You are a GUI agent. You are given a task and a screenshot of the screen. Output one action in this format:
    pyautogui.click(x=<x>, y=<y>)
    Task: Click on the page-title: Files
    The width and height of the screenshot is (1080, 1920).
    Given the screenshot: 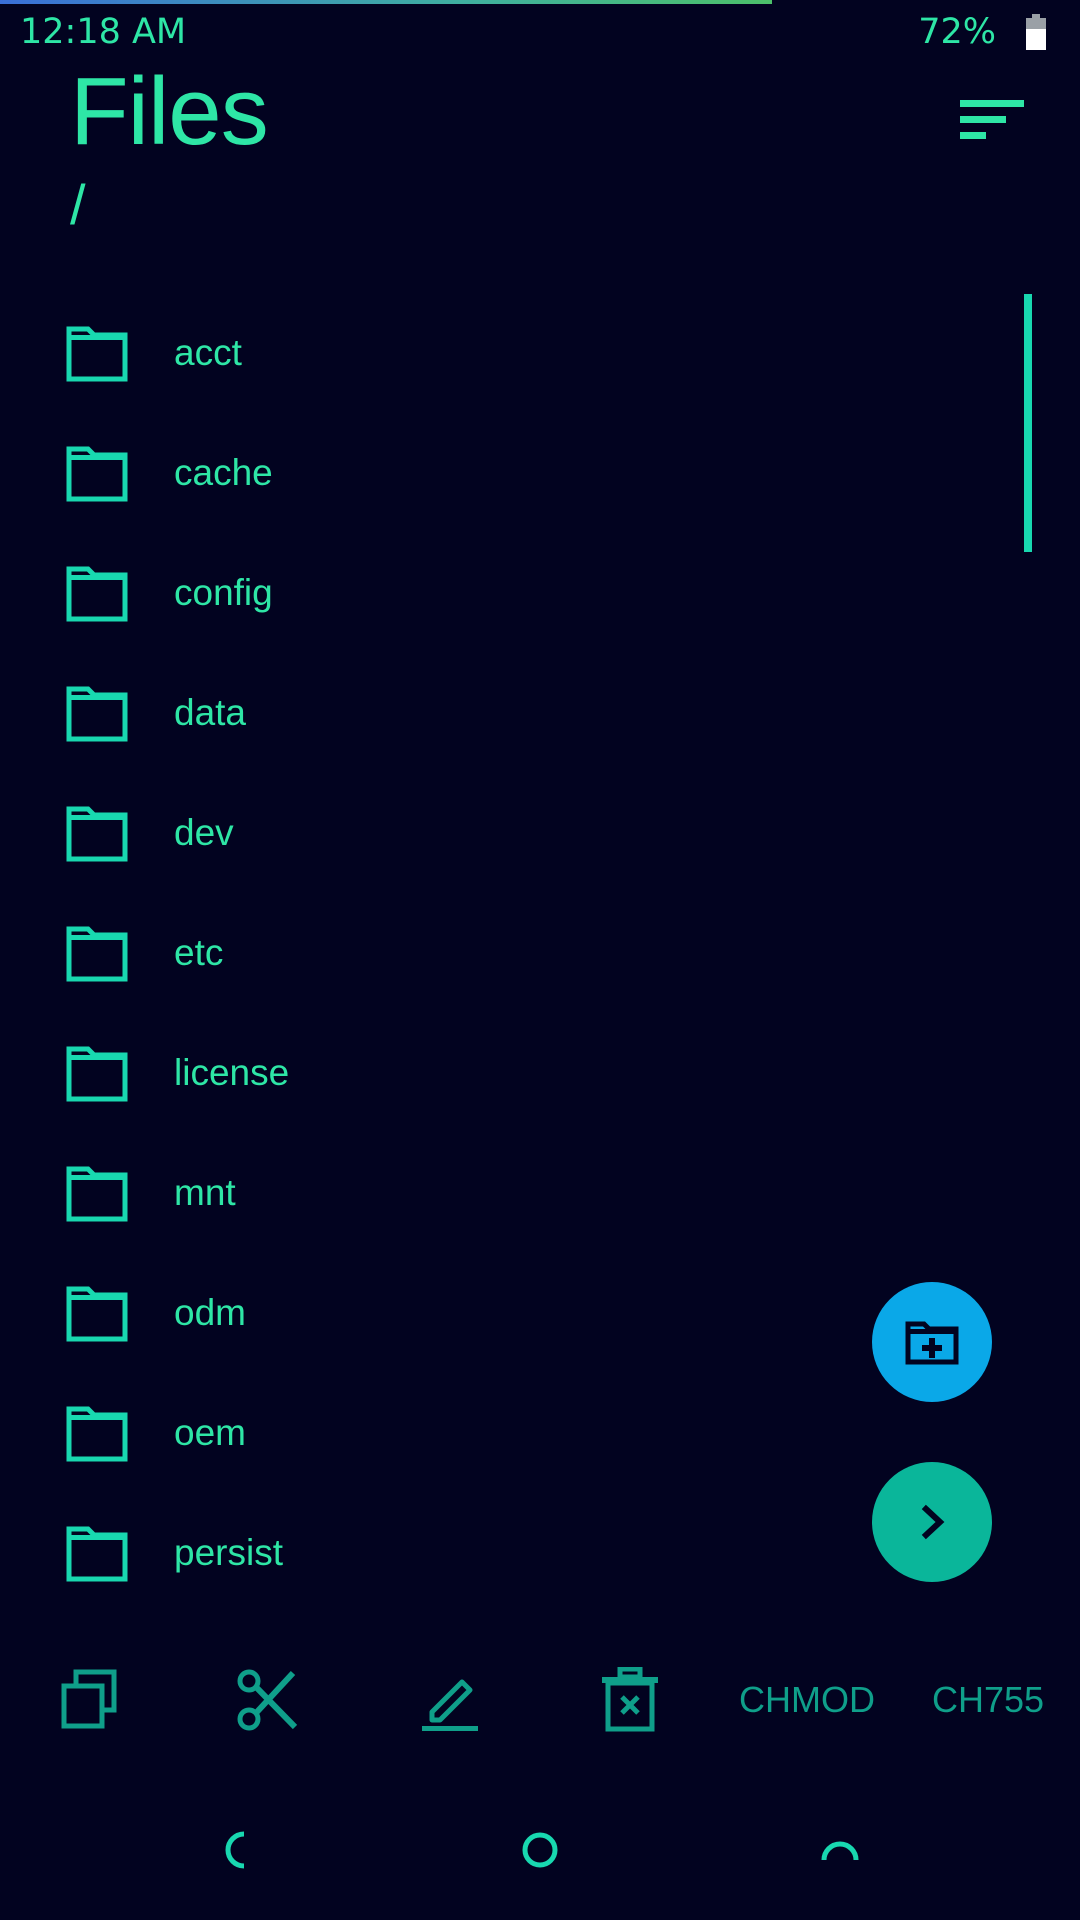 What is the action you would take?
    pyautogui.click(x=169, y=111)
    